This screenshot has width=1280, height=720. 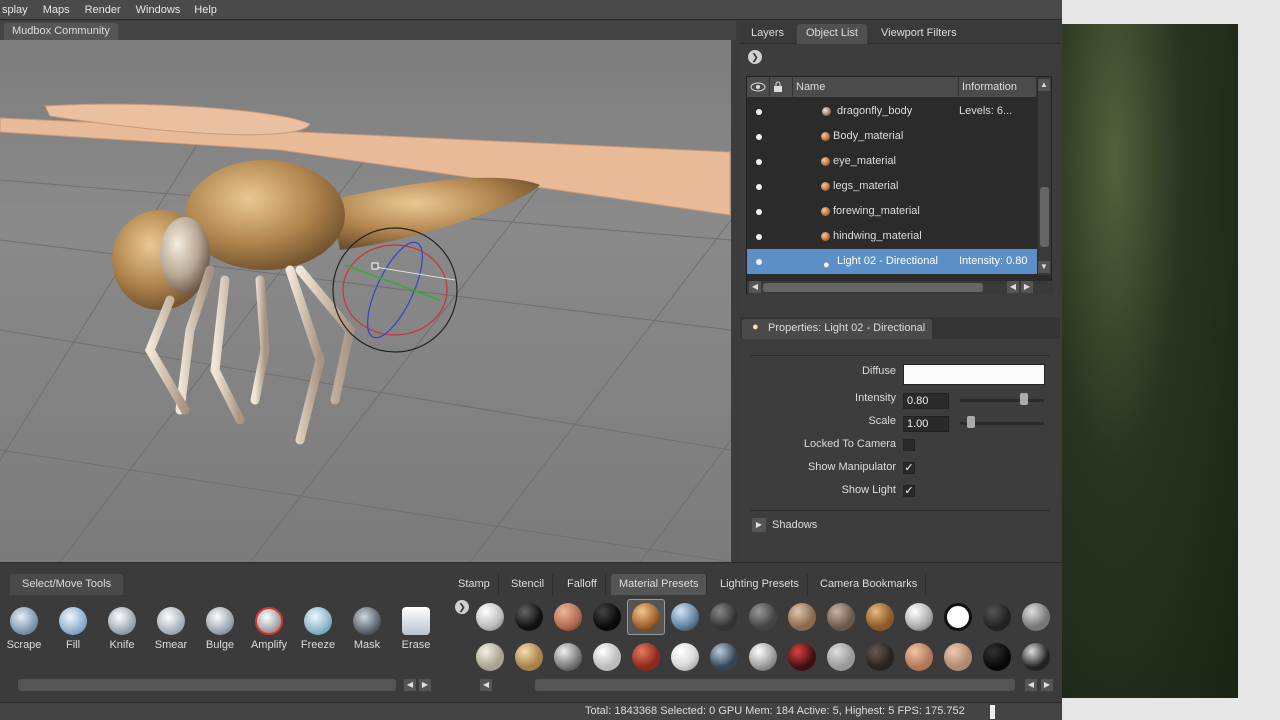 What do you see at coordinates (909, 445) in the screenshot?
I see `locked-to-camera-checkbox` at bounding box center [909, 445].